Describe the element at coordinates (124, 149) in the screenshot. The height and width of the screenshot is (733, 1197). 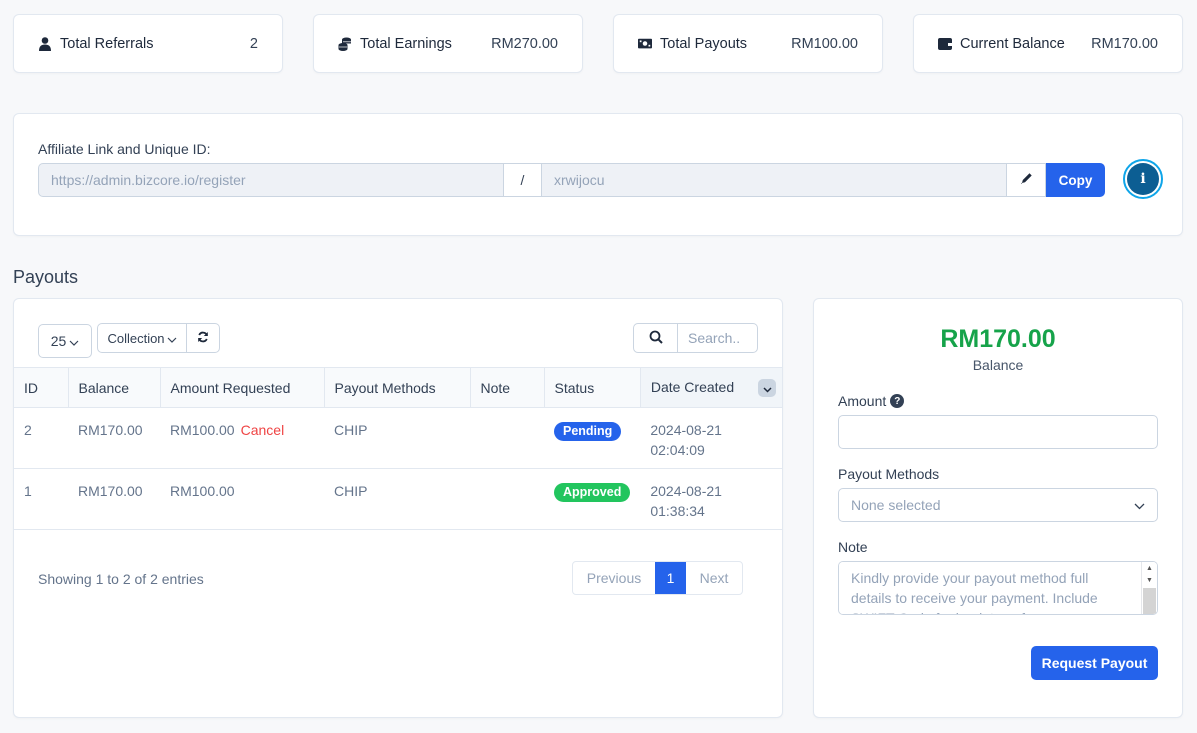
I see `affiliate-title: Affiliate Link and Unique ID:` at that location.